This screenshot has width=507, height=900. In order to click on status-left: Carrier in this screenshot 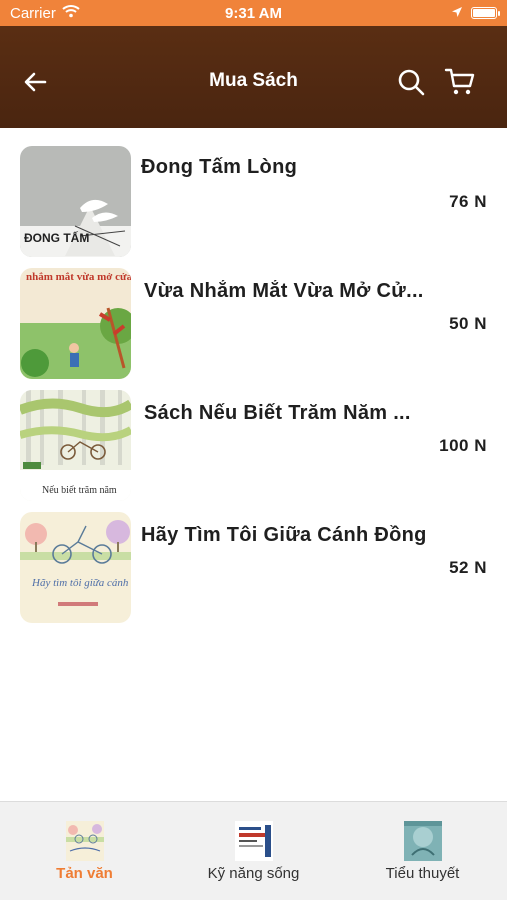, I will do `click(45, 13)`.